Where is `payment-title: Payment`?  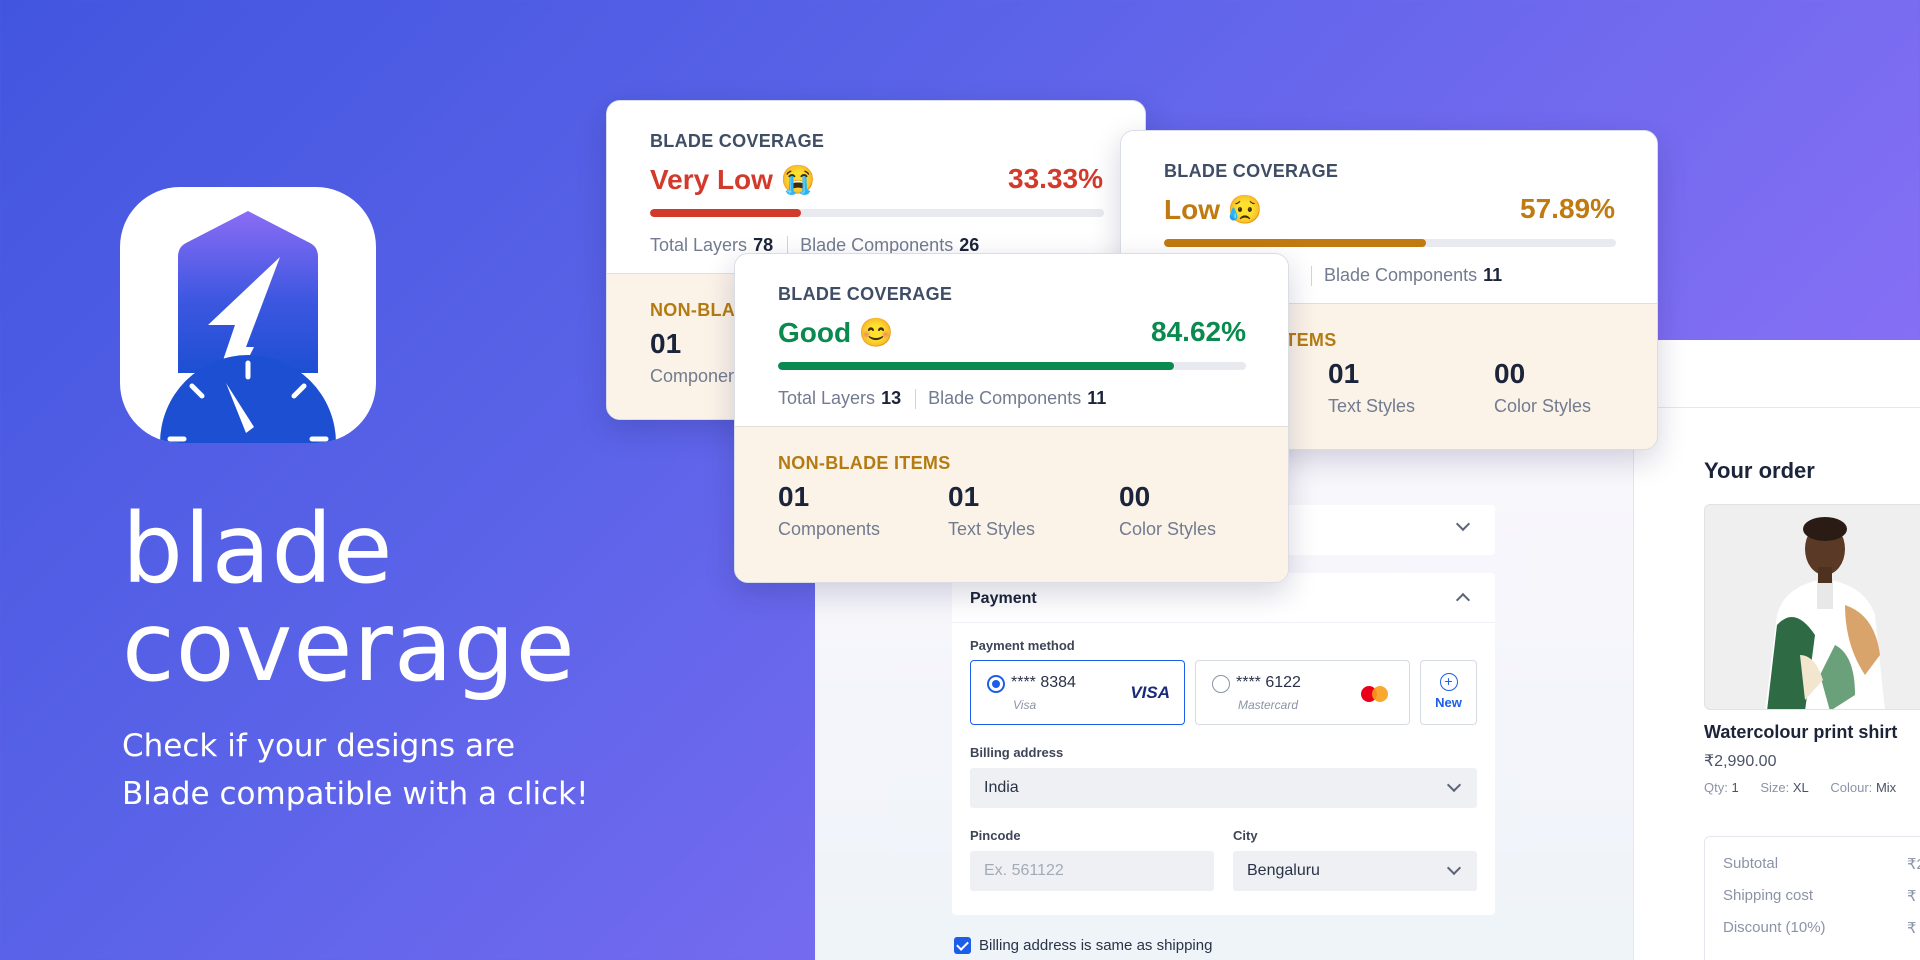
payment-title: Payment is located at coordinates (1003, 598).